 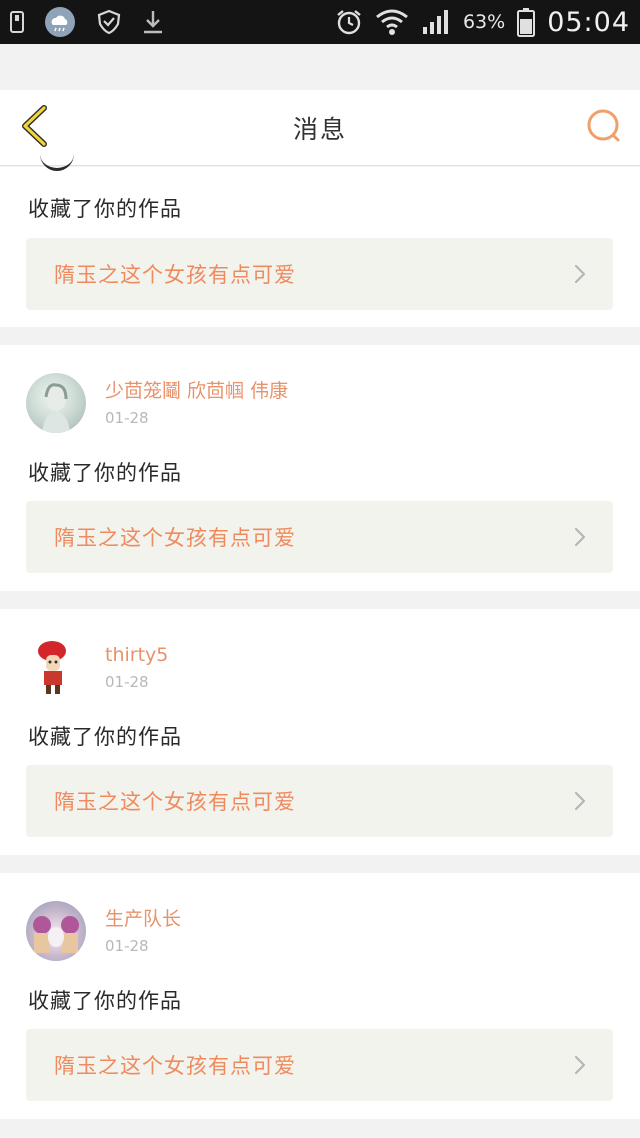 I want to click on status-bar-left, so click(x=87, y=22).